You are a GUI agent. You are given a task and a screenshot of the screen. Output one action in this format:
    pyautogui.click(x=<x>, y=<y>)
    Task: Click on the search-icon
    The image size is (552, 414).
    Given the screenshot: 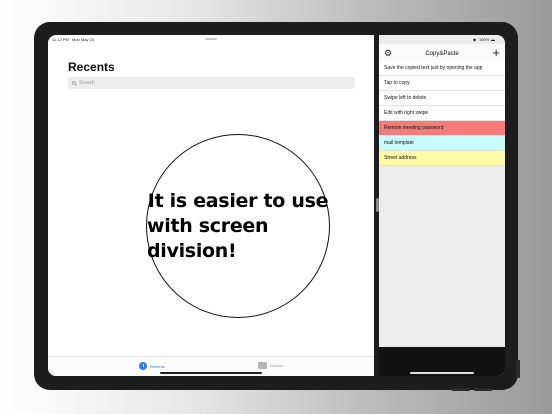 What is the action you would take?
    pyautogui.click(x=74, y=83)
    